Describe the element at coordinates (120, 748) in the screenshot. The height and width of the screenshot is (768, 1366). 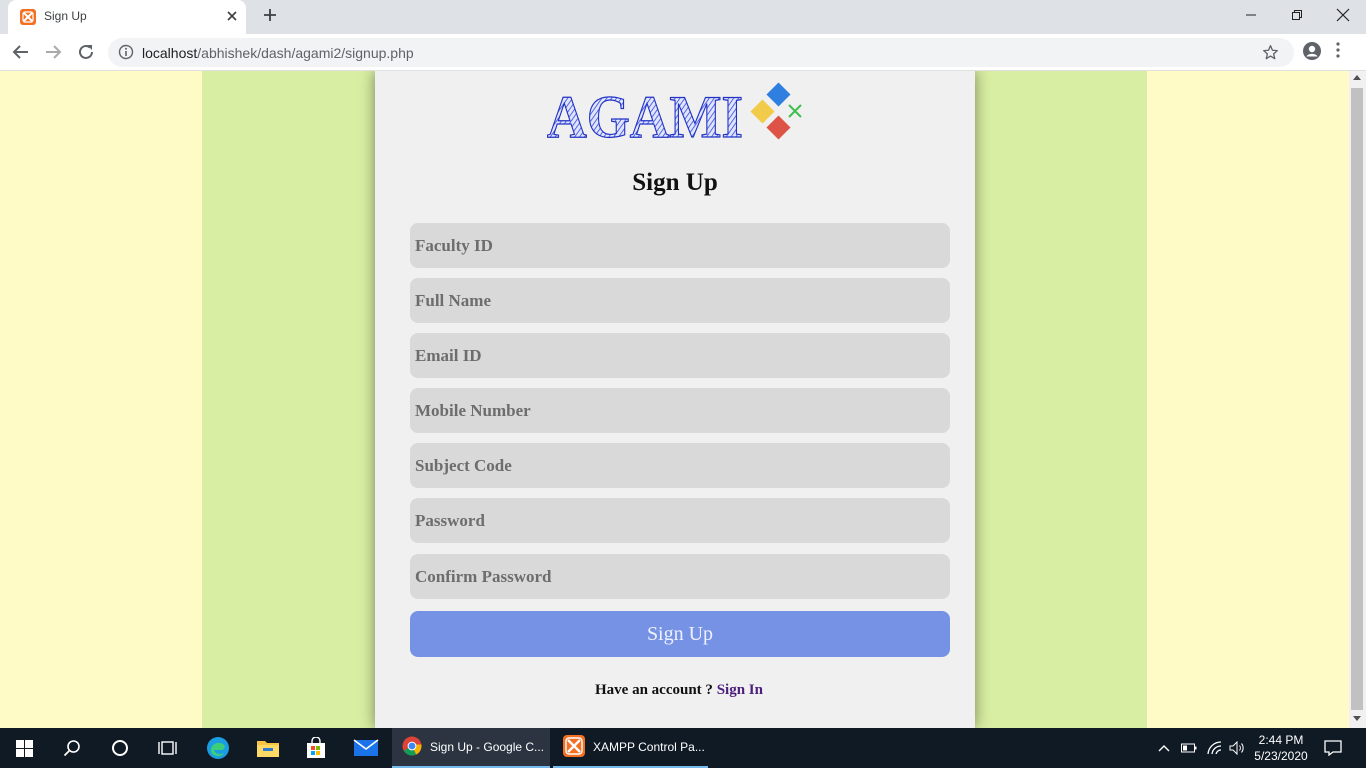
I see `cortana-icon` at that location.